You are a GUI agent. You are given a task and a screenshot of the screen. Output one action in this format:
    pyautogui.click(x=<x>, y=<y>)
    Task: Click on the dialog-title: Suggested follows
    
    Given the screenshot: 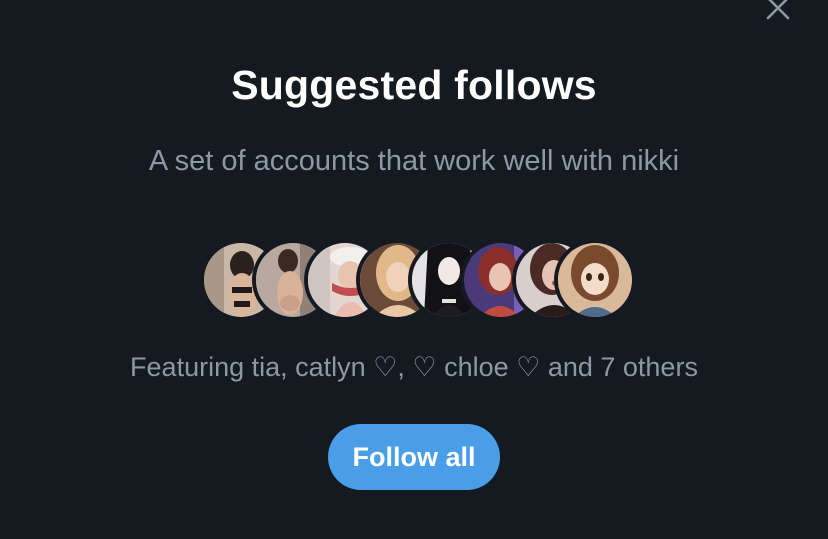 What is the action you would take?
    pyautogui.click(x=414, y=85)
    